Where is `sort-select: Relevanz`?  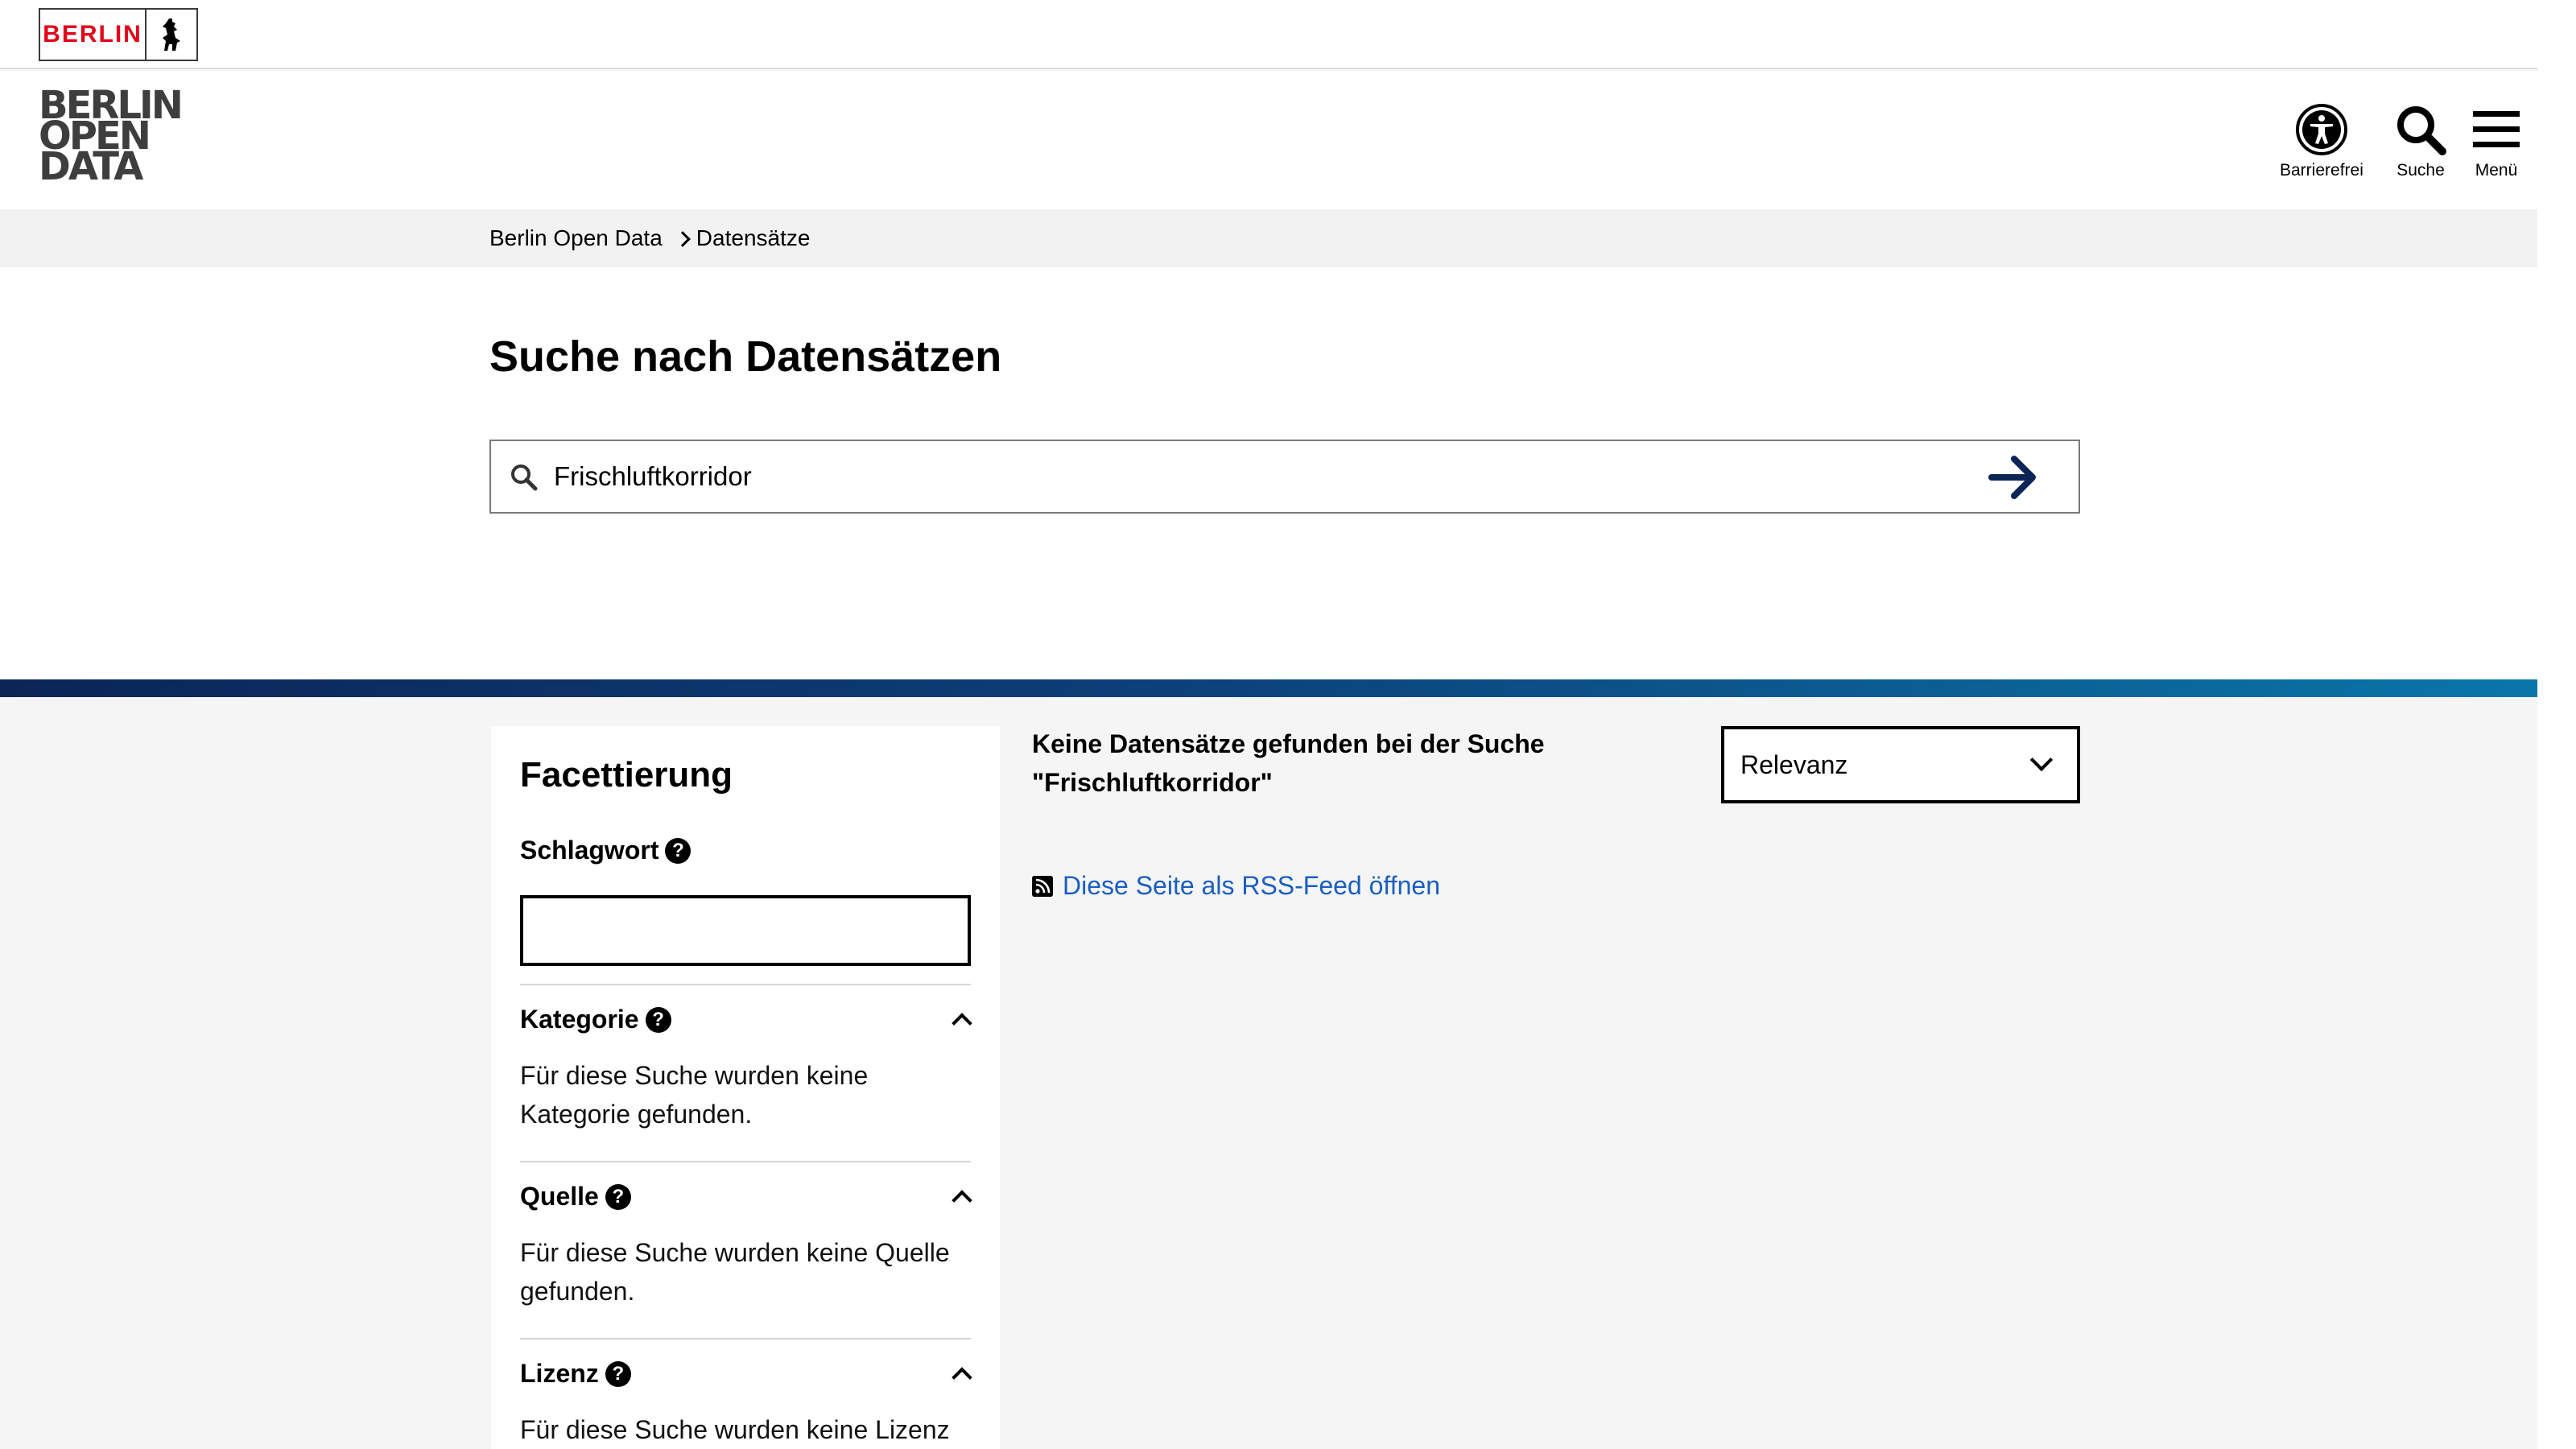
sort-select: Relevanz is located at coordinates (1900, 764).